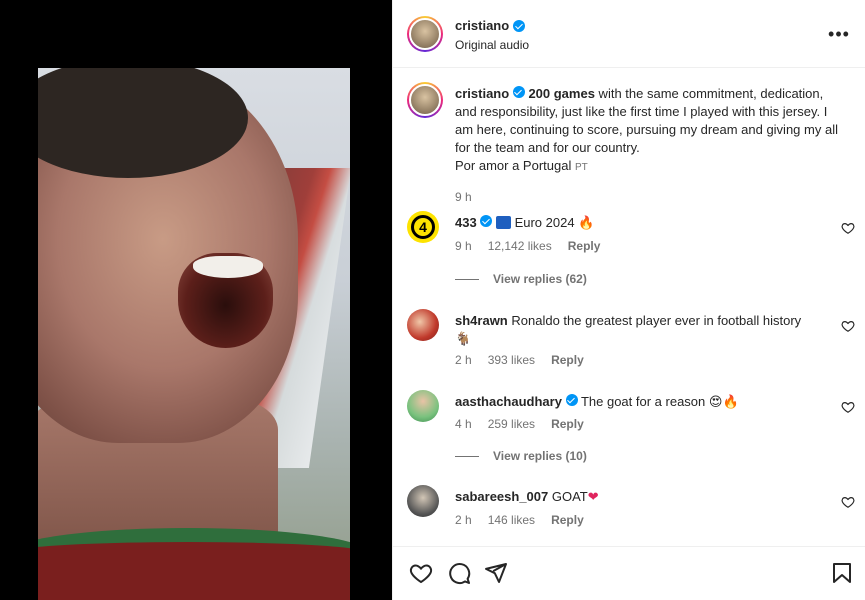 The image size is (865, 600). I want to click on comment-likes: 146 likes, so click(511, 520).